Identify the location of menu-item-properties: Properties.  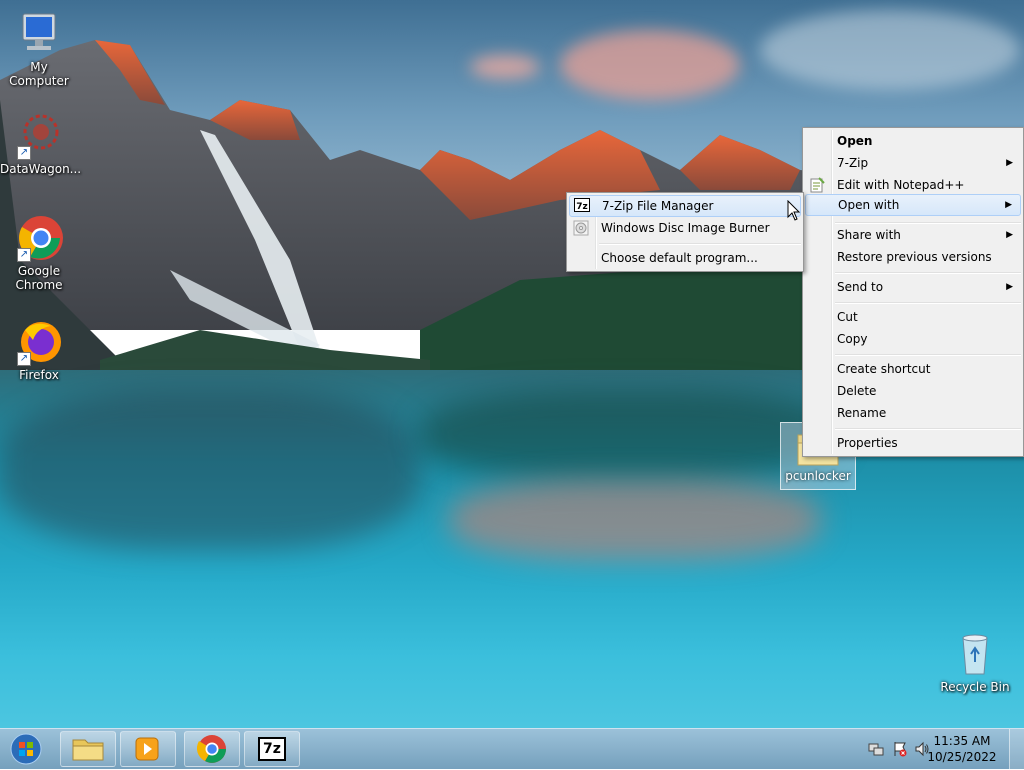
(913, 443).